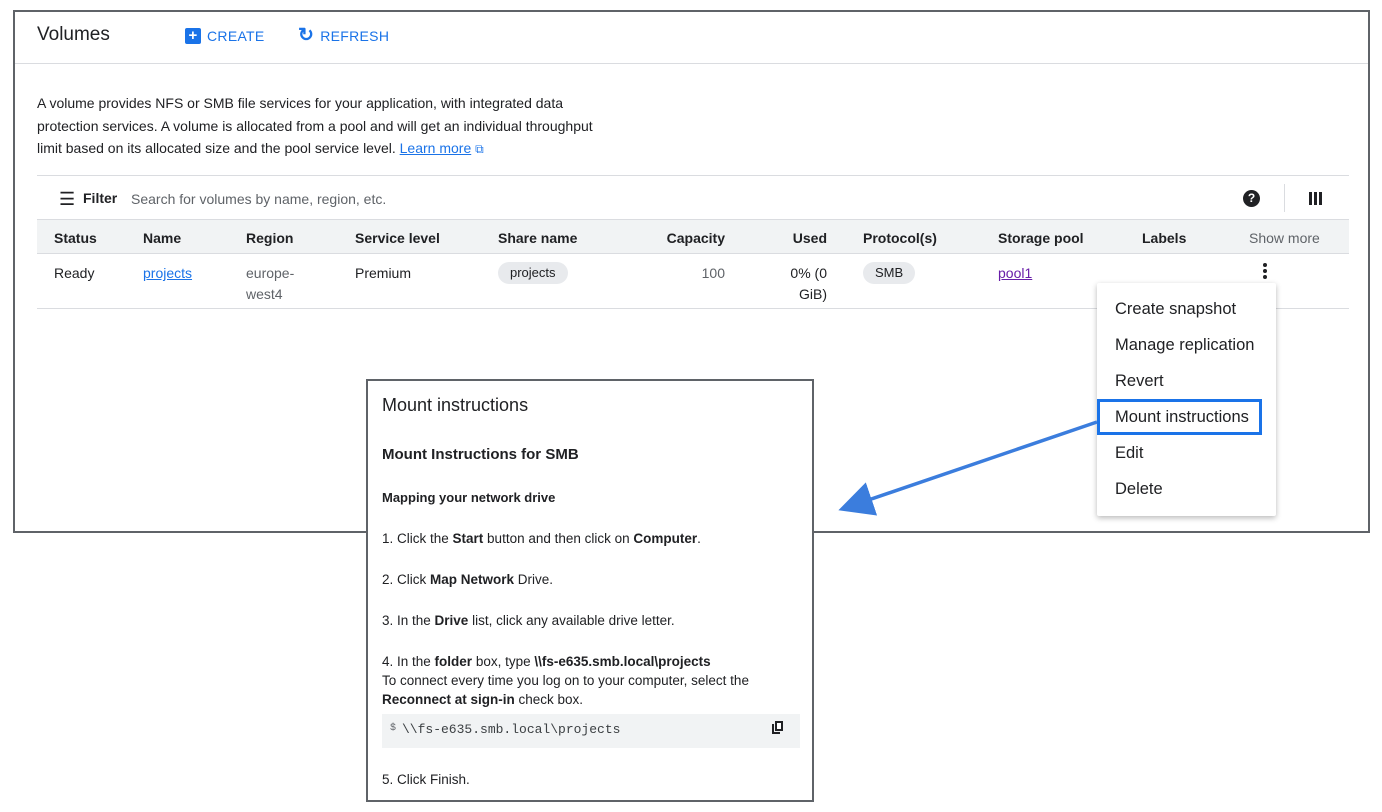 The image size is (1382, 812). Describe the element at coordinates (691, 38) in the screenshot. I see `page-header: Volumes + CREATE ↻ REFRESH` at that location.